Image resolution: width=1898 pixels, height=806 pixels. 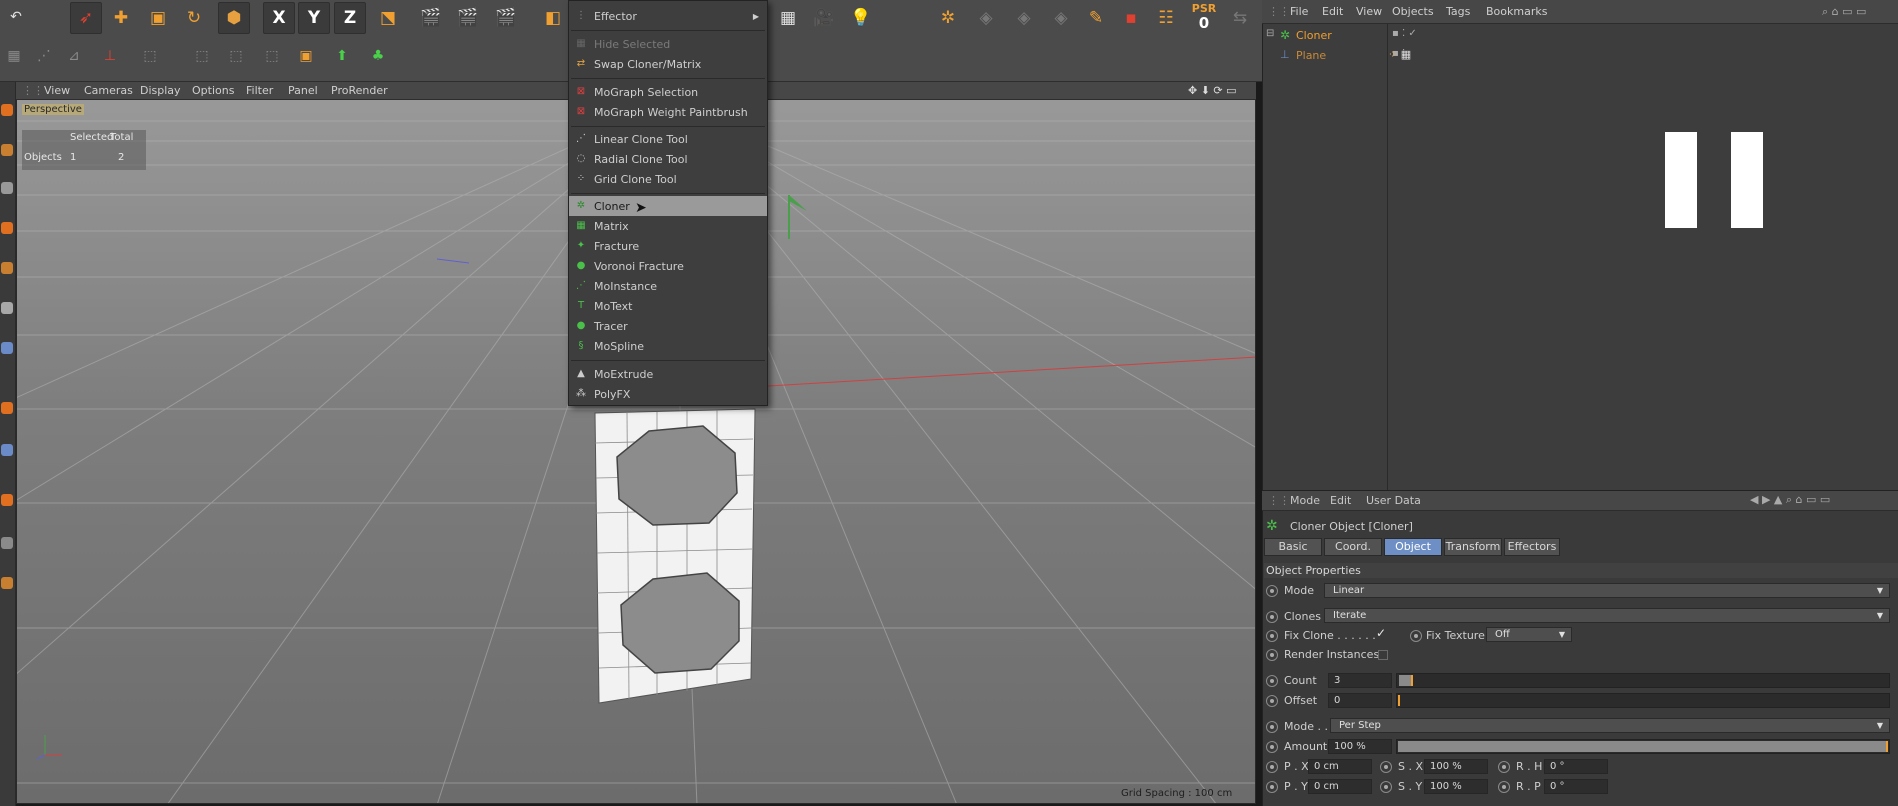 I want to click on edit-tool-icon: ▦, so click(x=14, y=56).